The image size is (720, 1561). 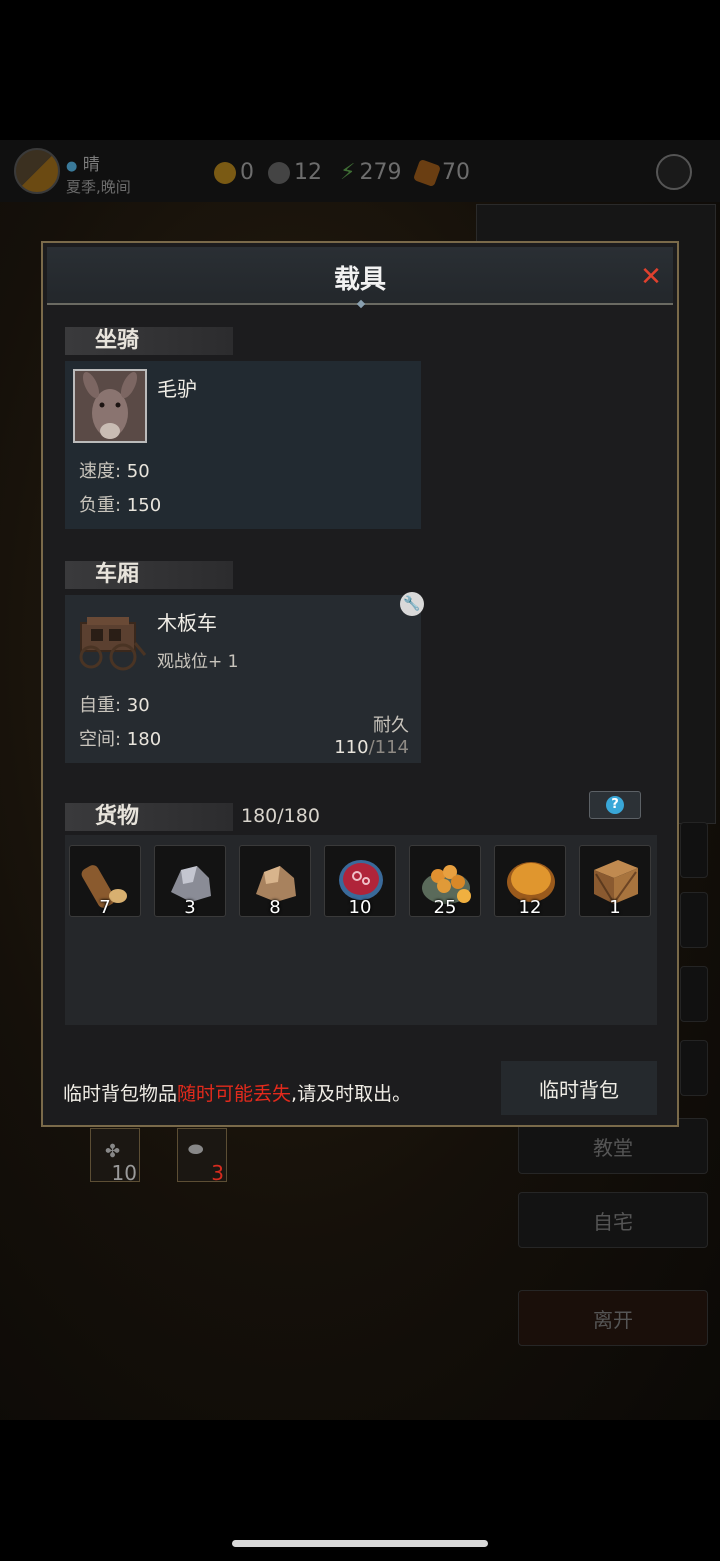 I want to click on resource-energy: ⚡ 279, so click(x=370, y=172).